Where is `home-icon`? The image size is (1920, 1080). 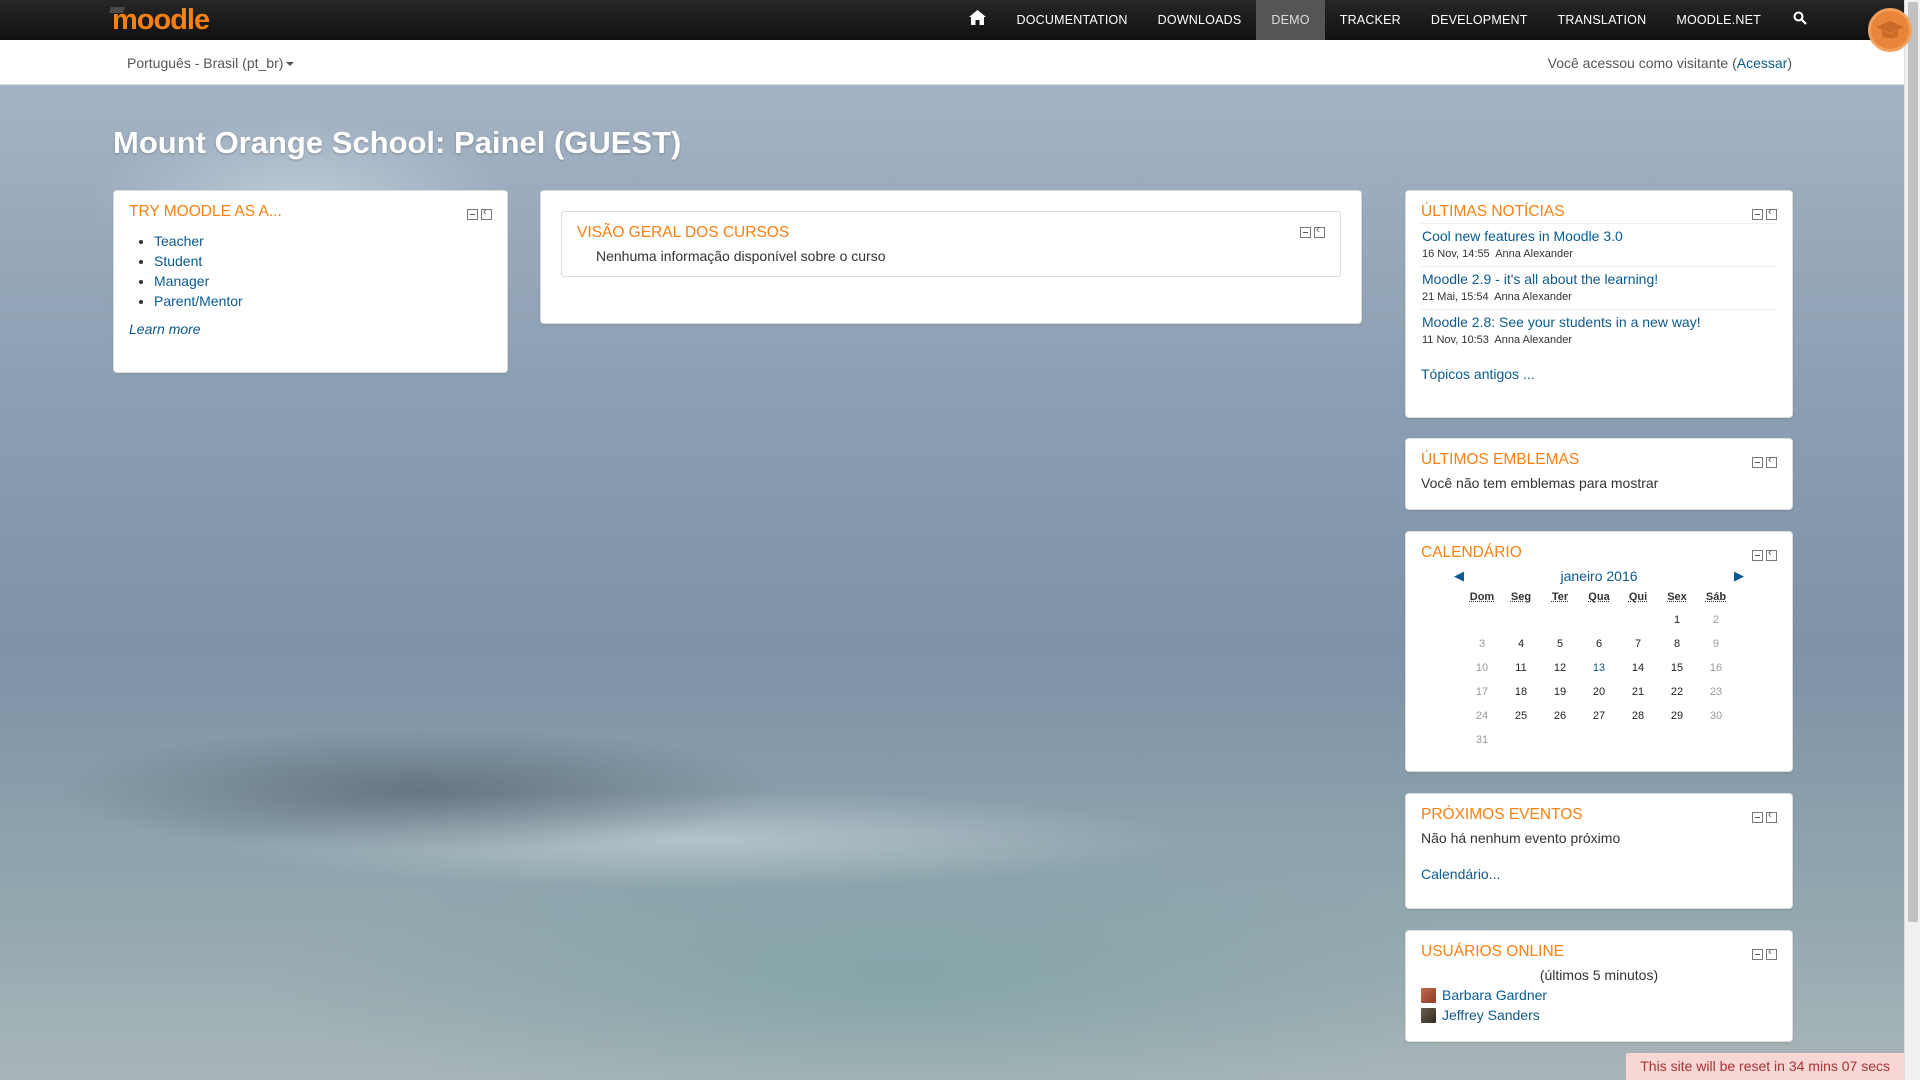
home-icon is located at coordinates (977, 20).